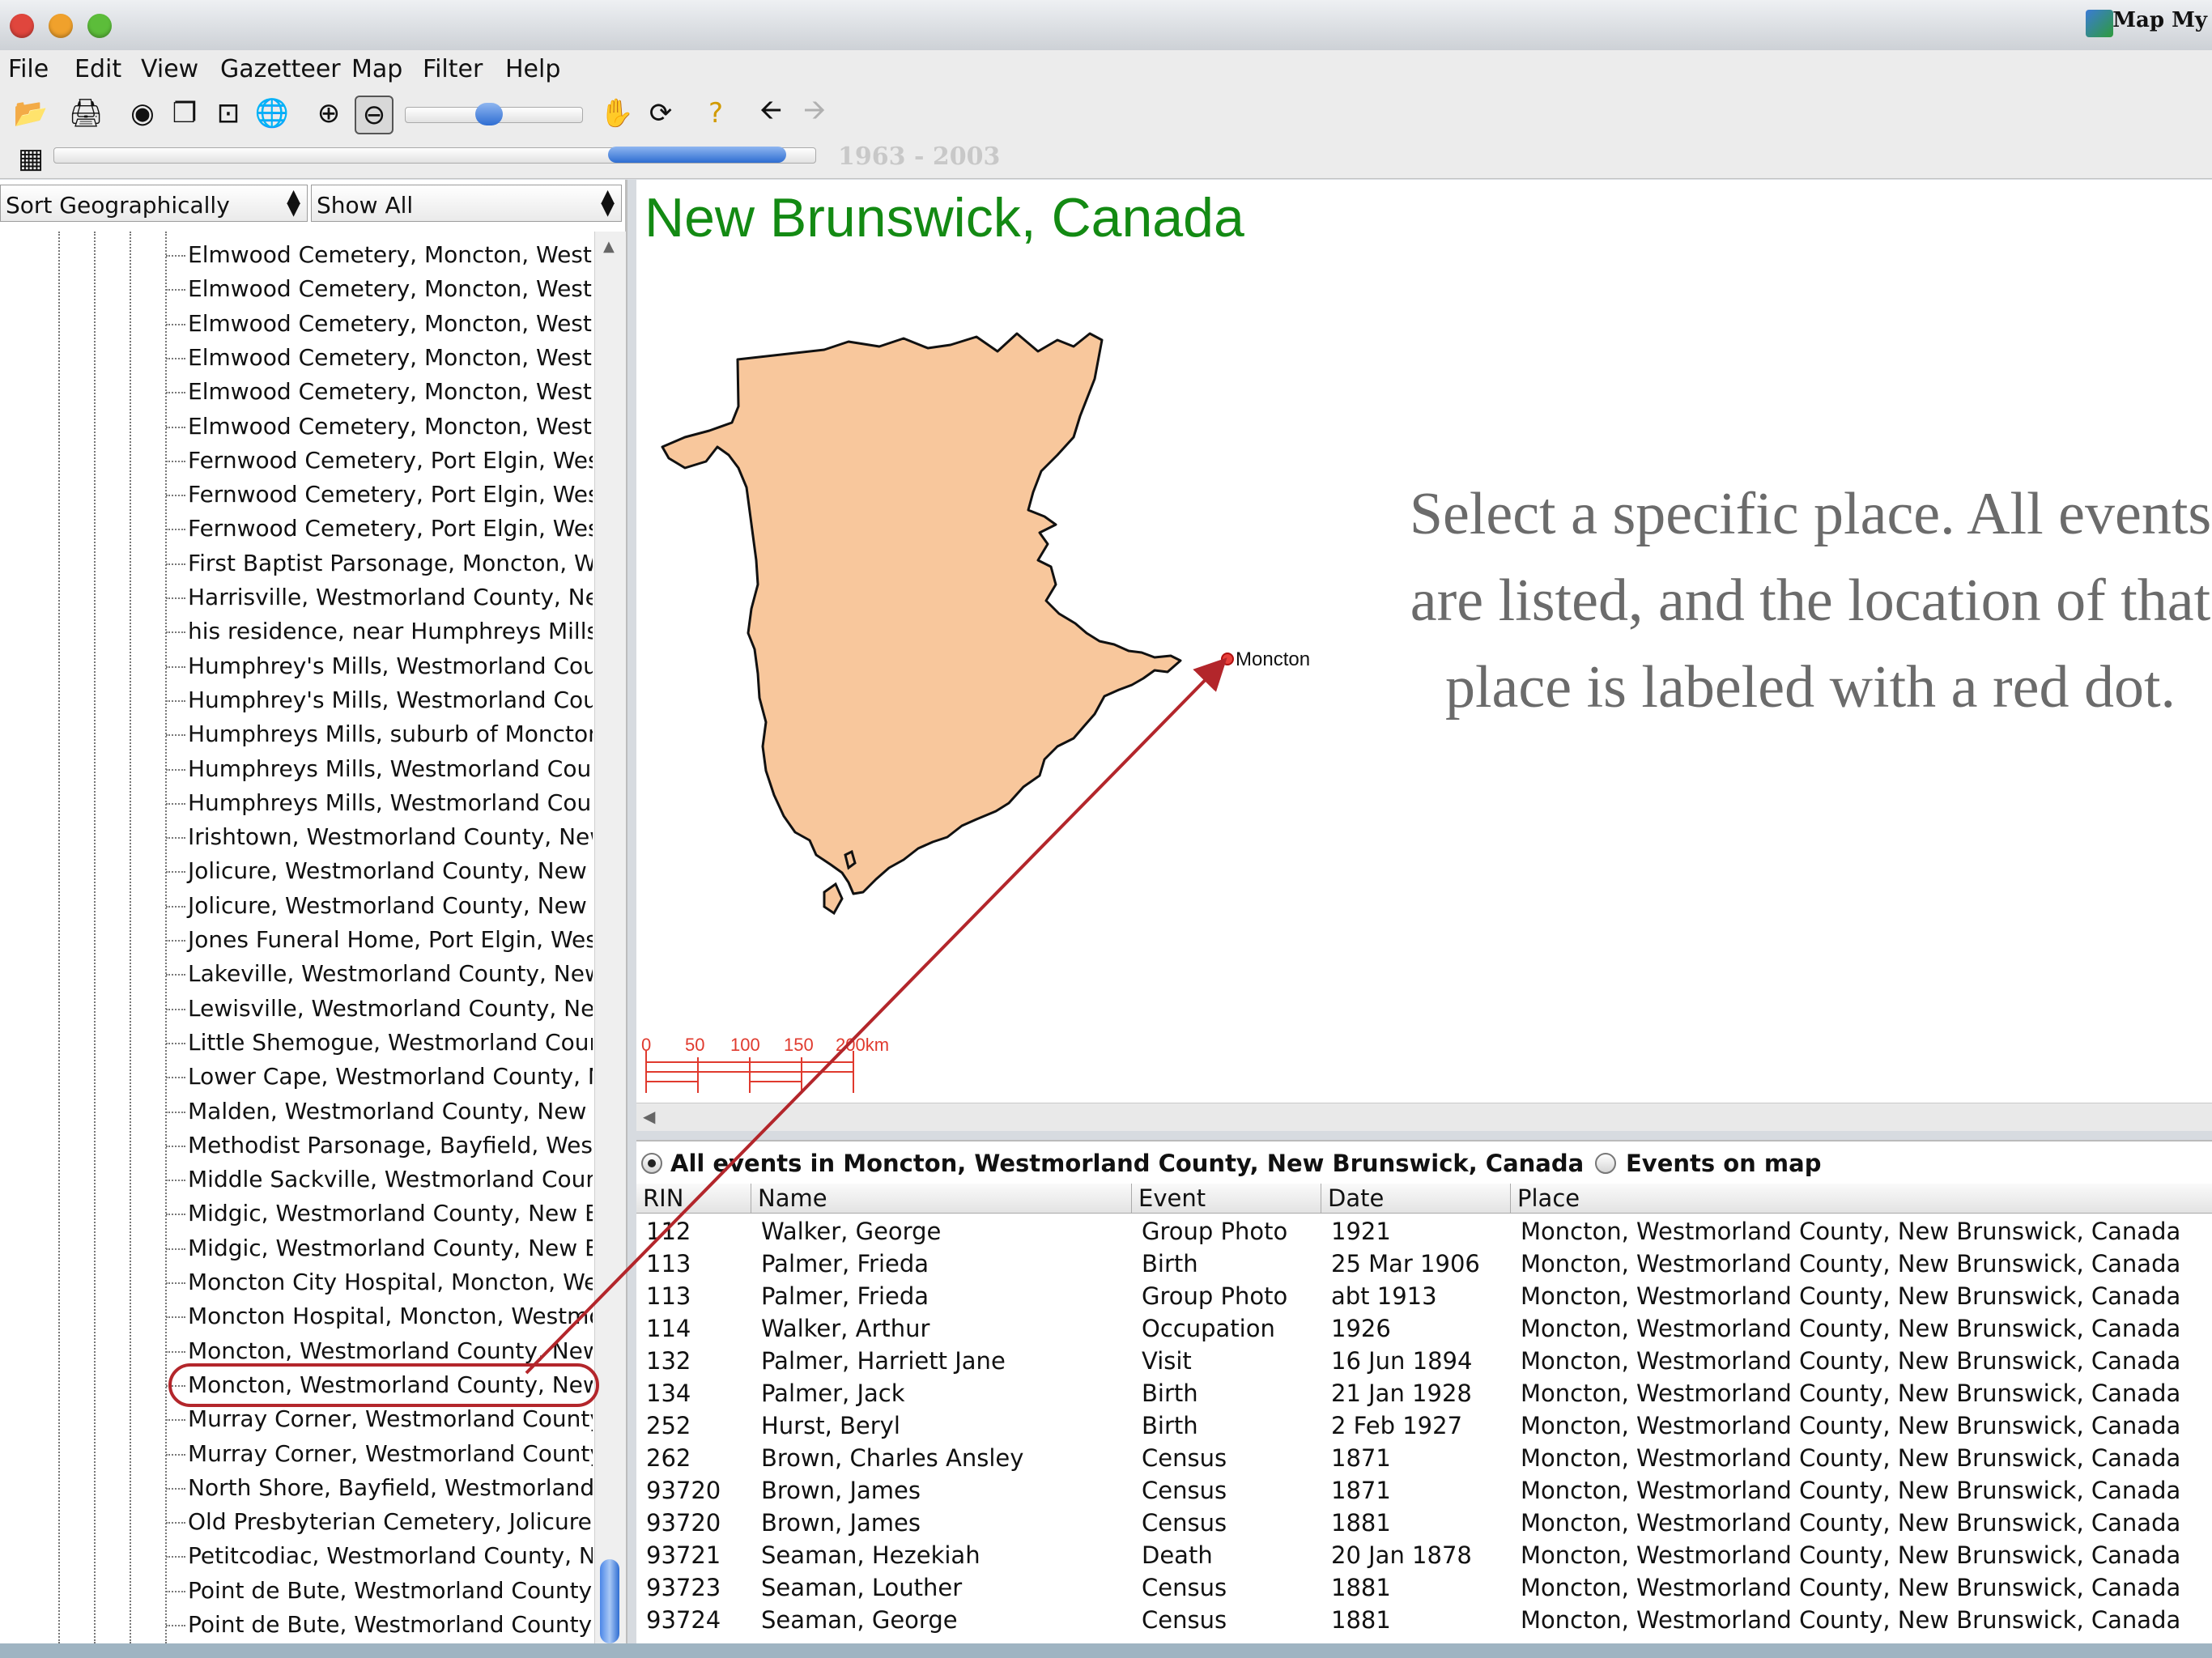 This screenshot has height=1658, width=2212. What do you see at coordinates (453, 69) in the screenshot?
I see `menu-filter: Filter` at bounding box center [453, 69].